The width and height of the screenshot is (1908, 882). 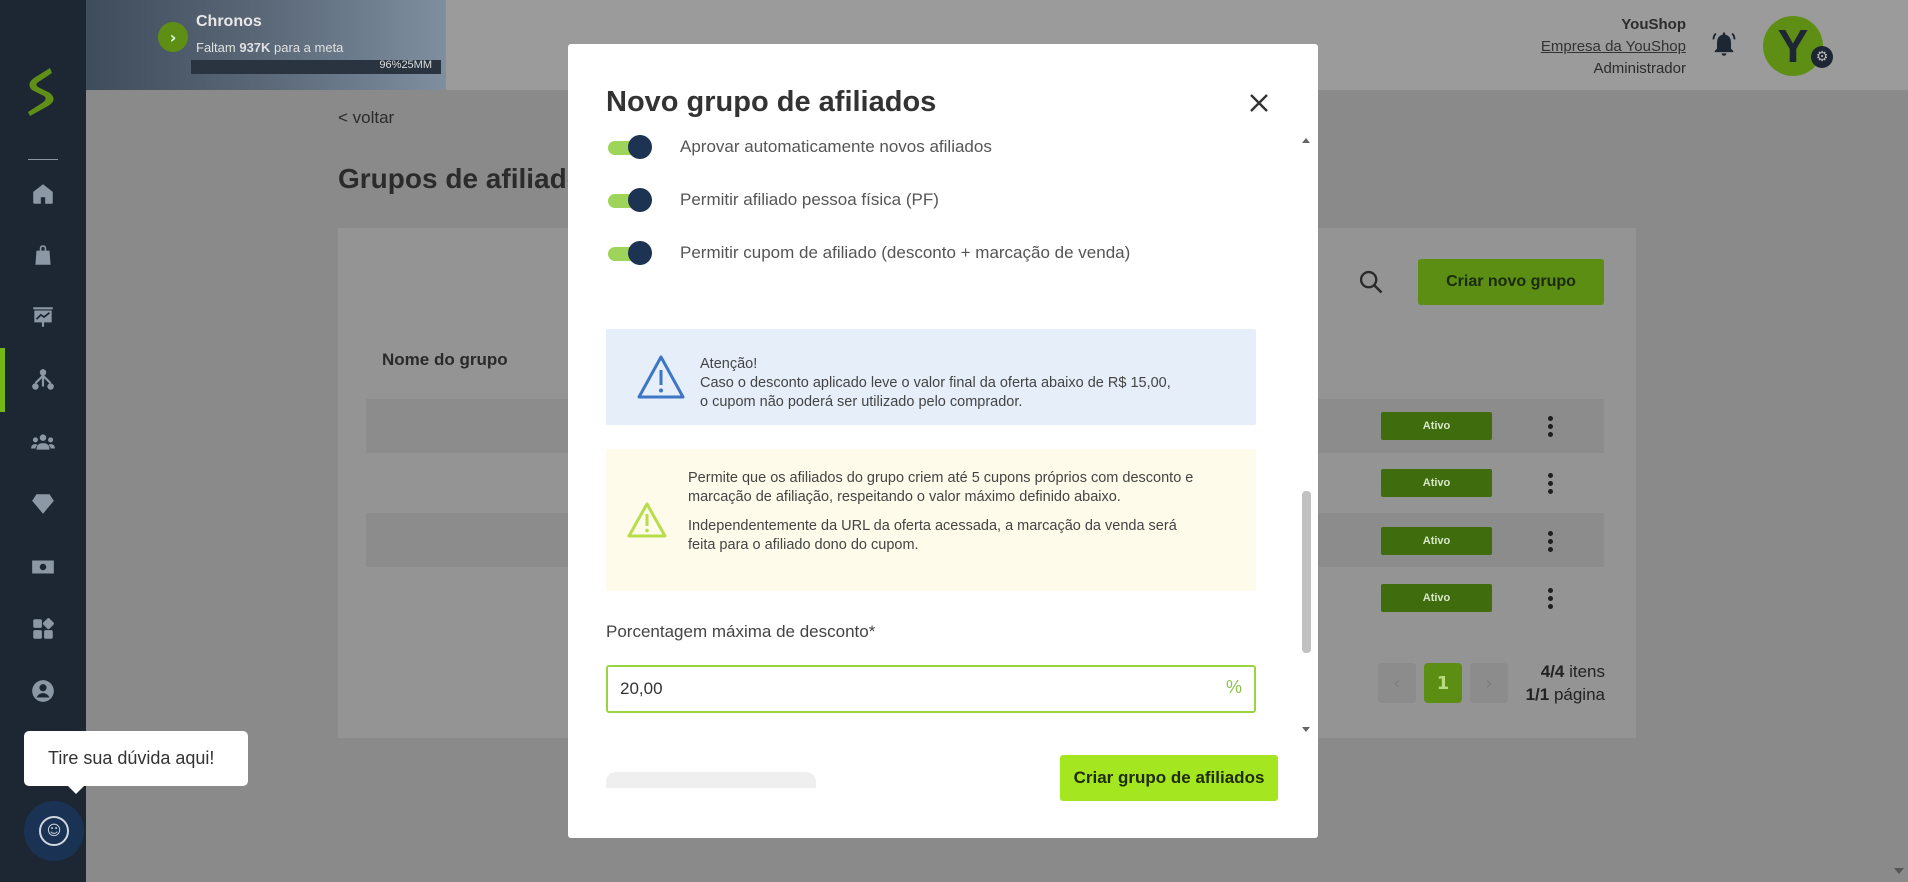 I want to click on page-title: Grupos de afiliados, so click(x=469, y=178).